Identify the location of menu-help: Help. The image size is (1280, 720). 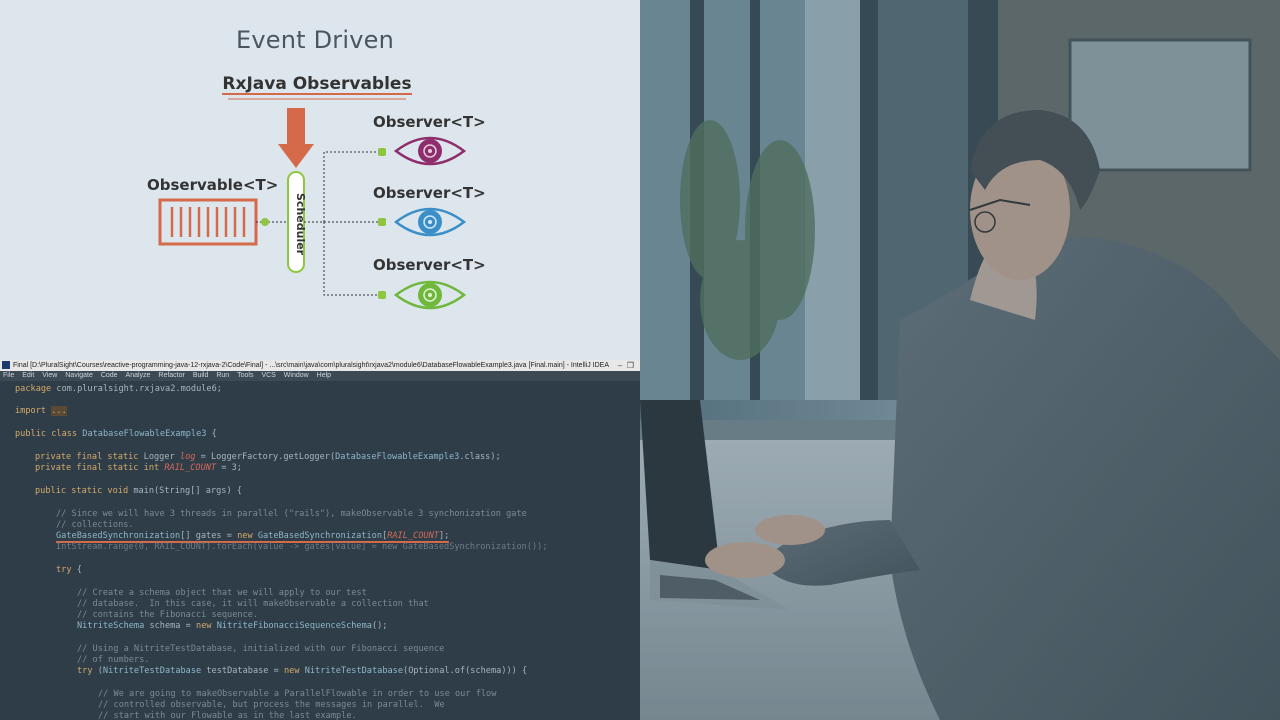
(324, 375).